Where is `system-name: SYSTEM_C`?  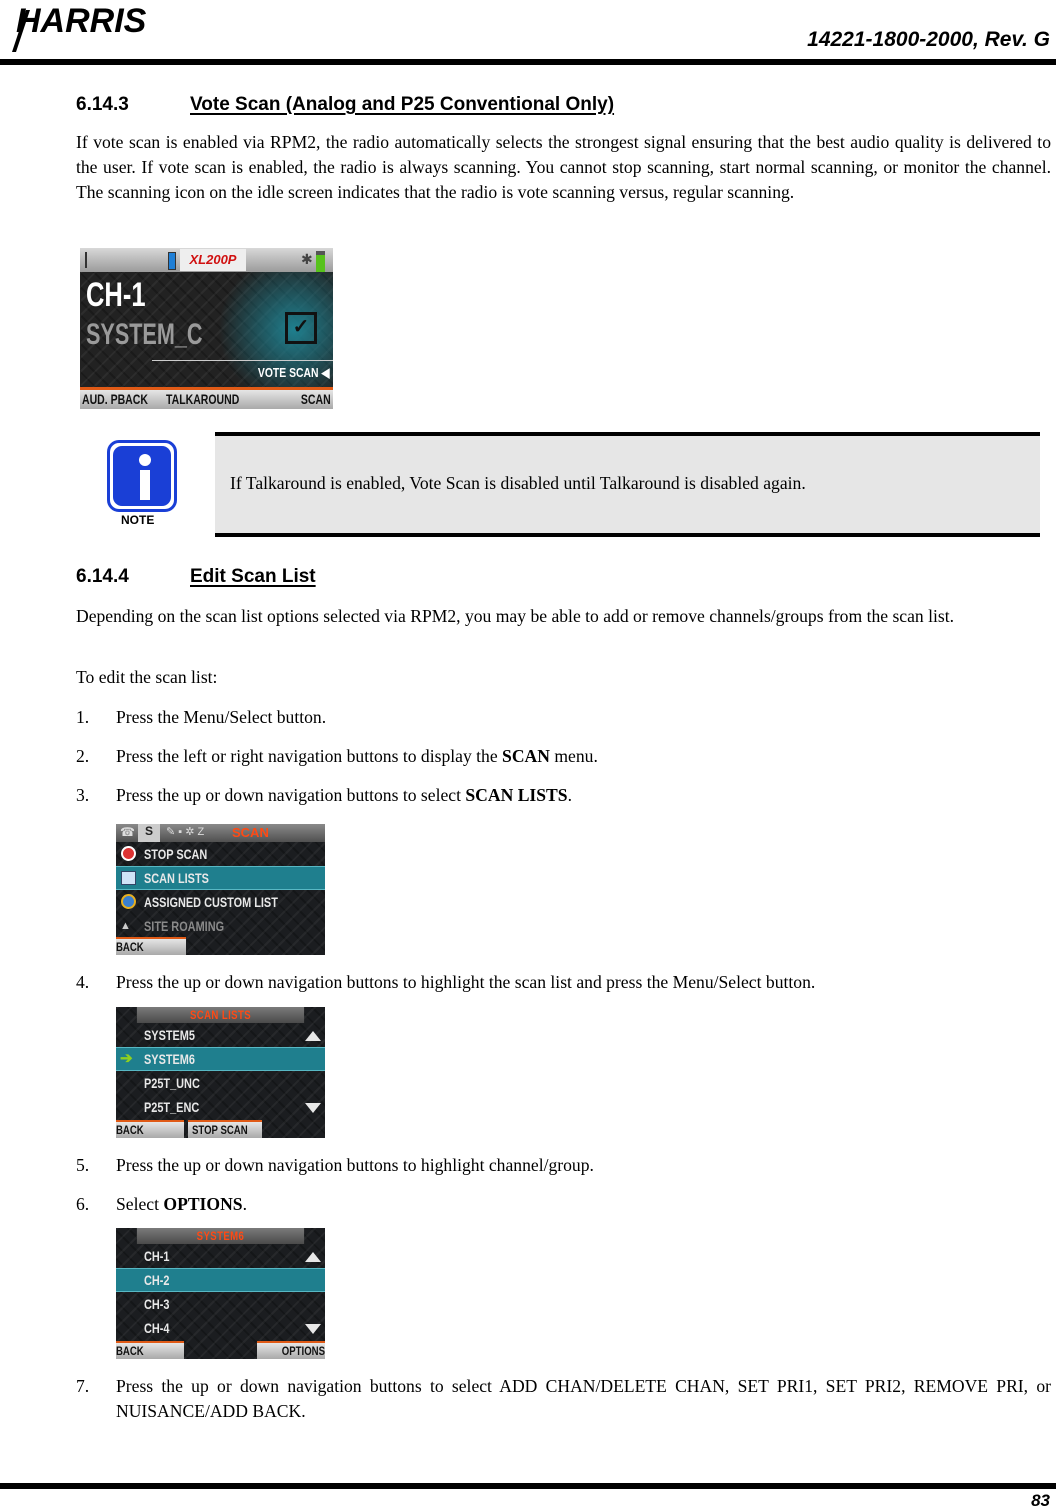 system-name: SYSTEM_C is located at coordinates (144, 334).